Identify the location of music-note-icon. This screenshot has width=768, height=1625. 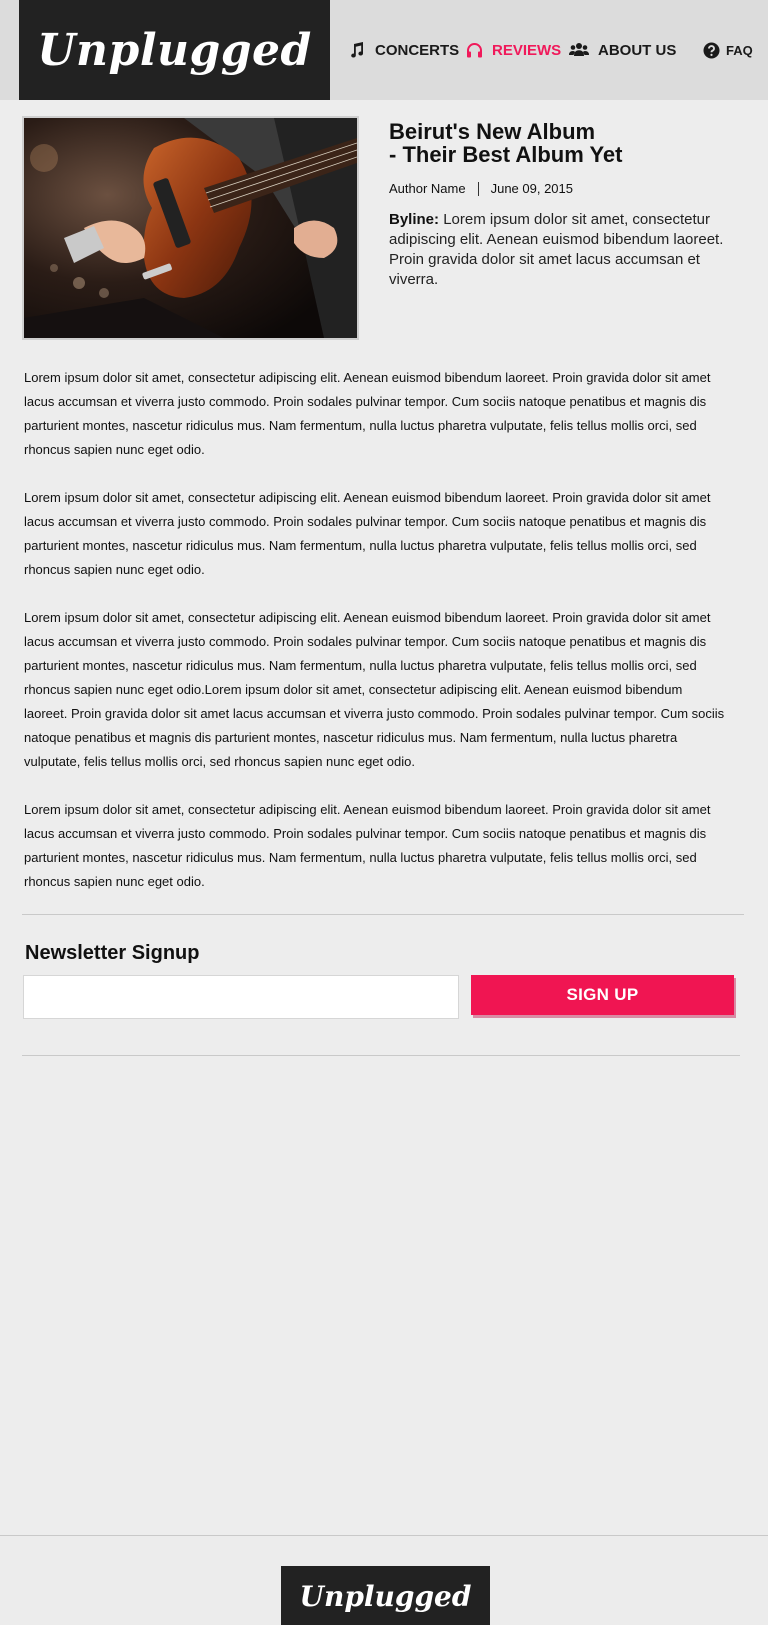
(357, 50).